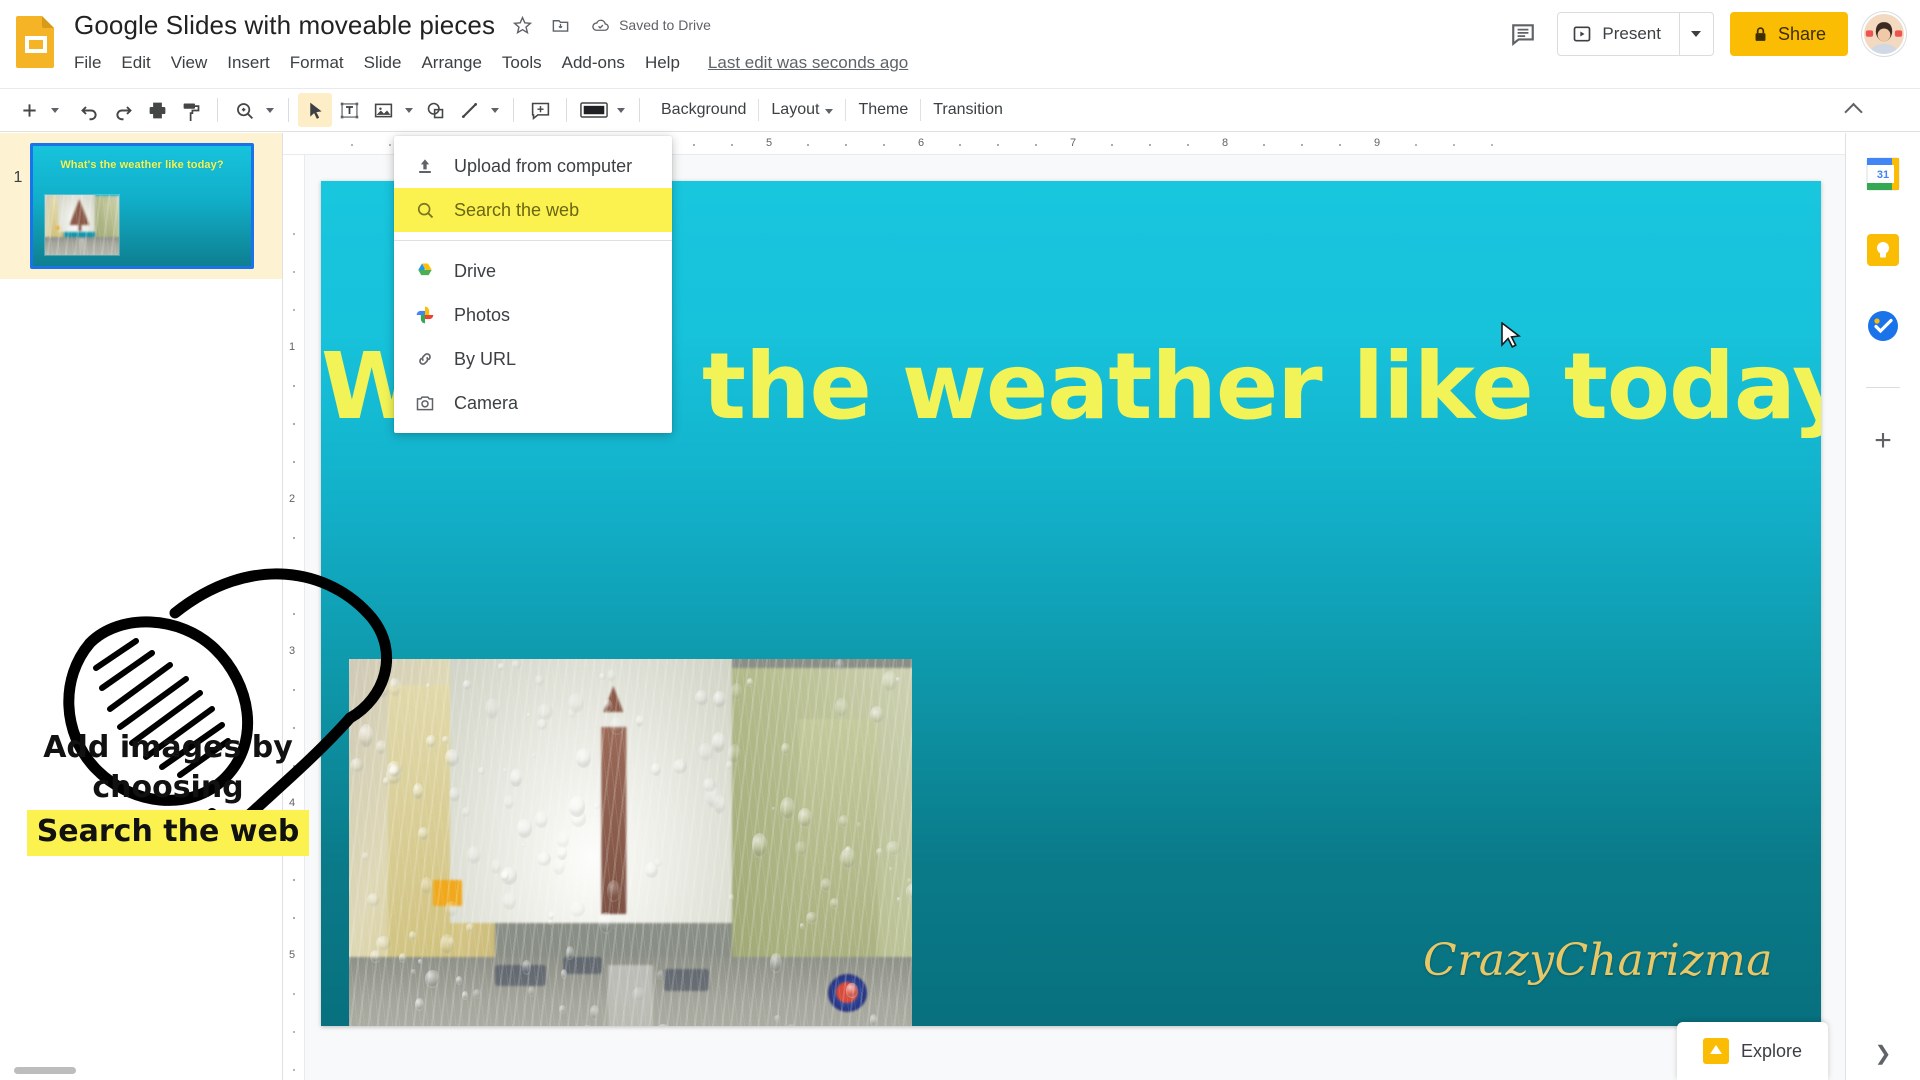  I want to click on menu-item-camera: Camera, so click(533, 403).